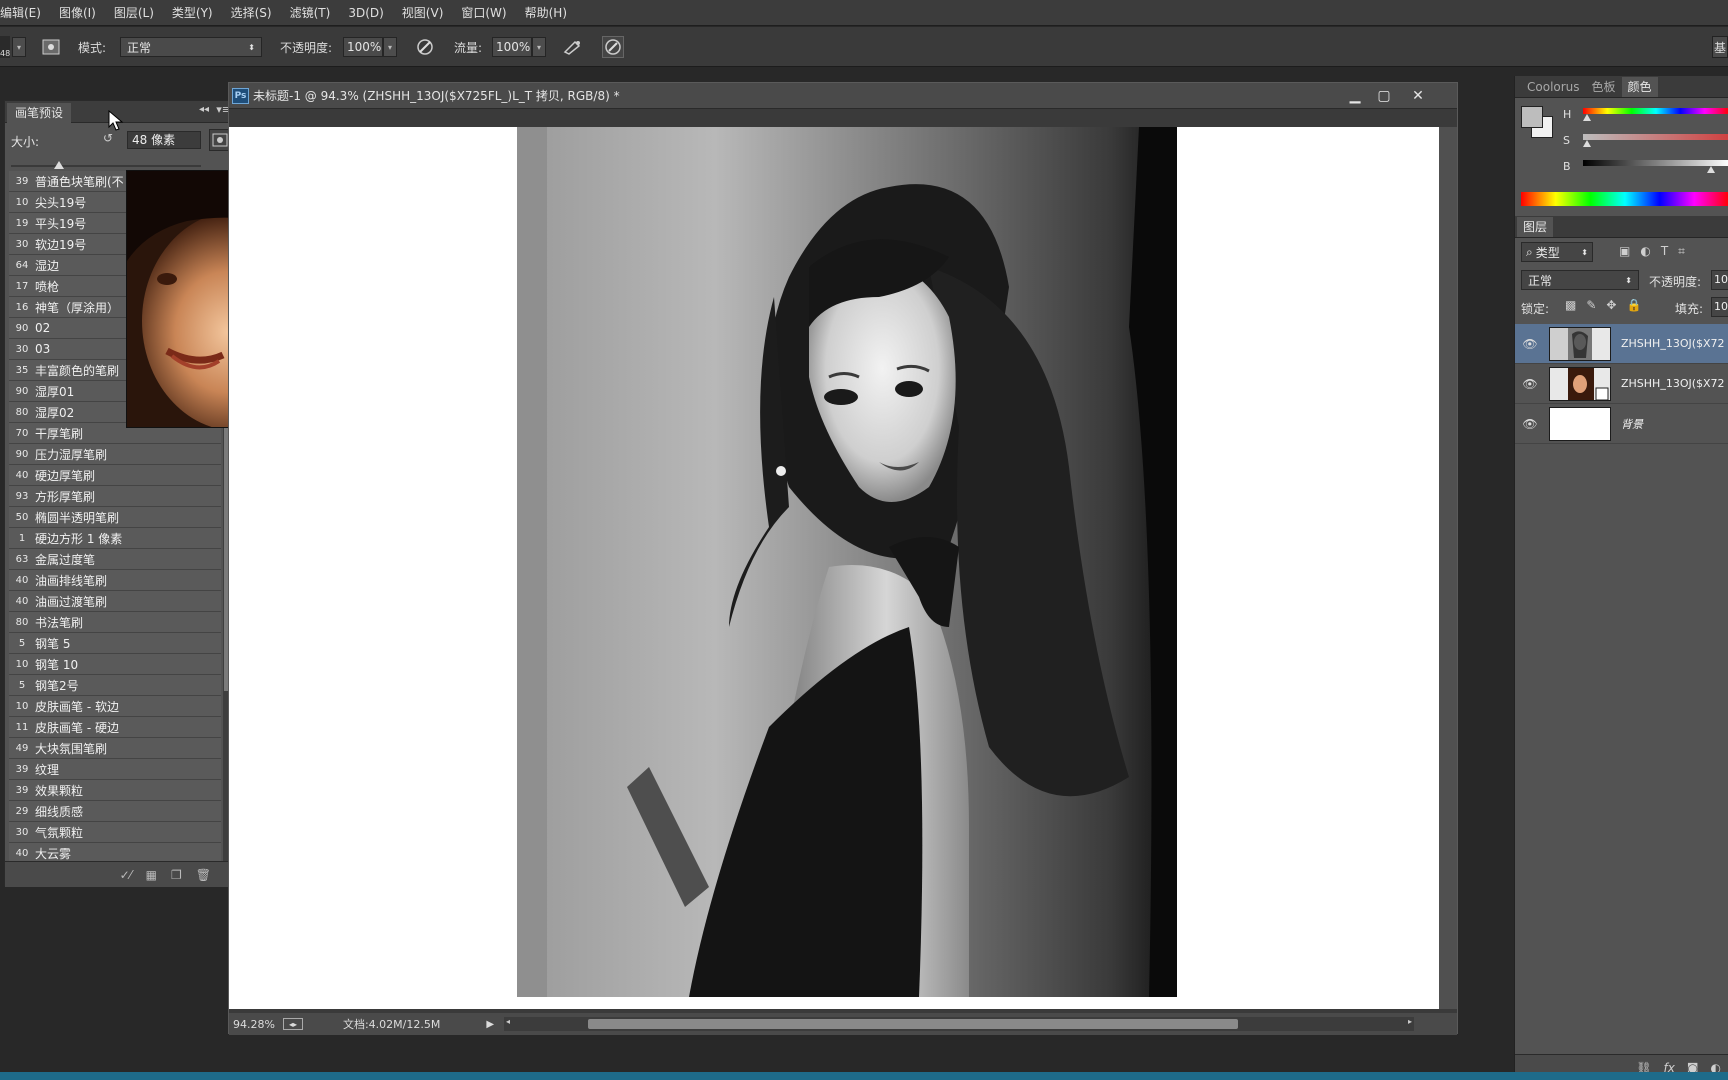 The image size is (1728, 1080). I want to click on layer-opacity-field: 10, so click(1719, 280).